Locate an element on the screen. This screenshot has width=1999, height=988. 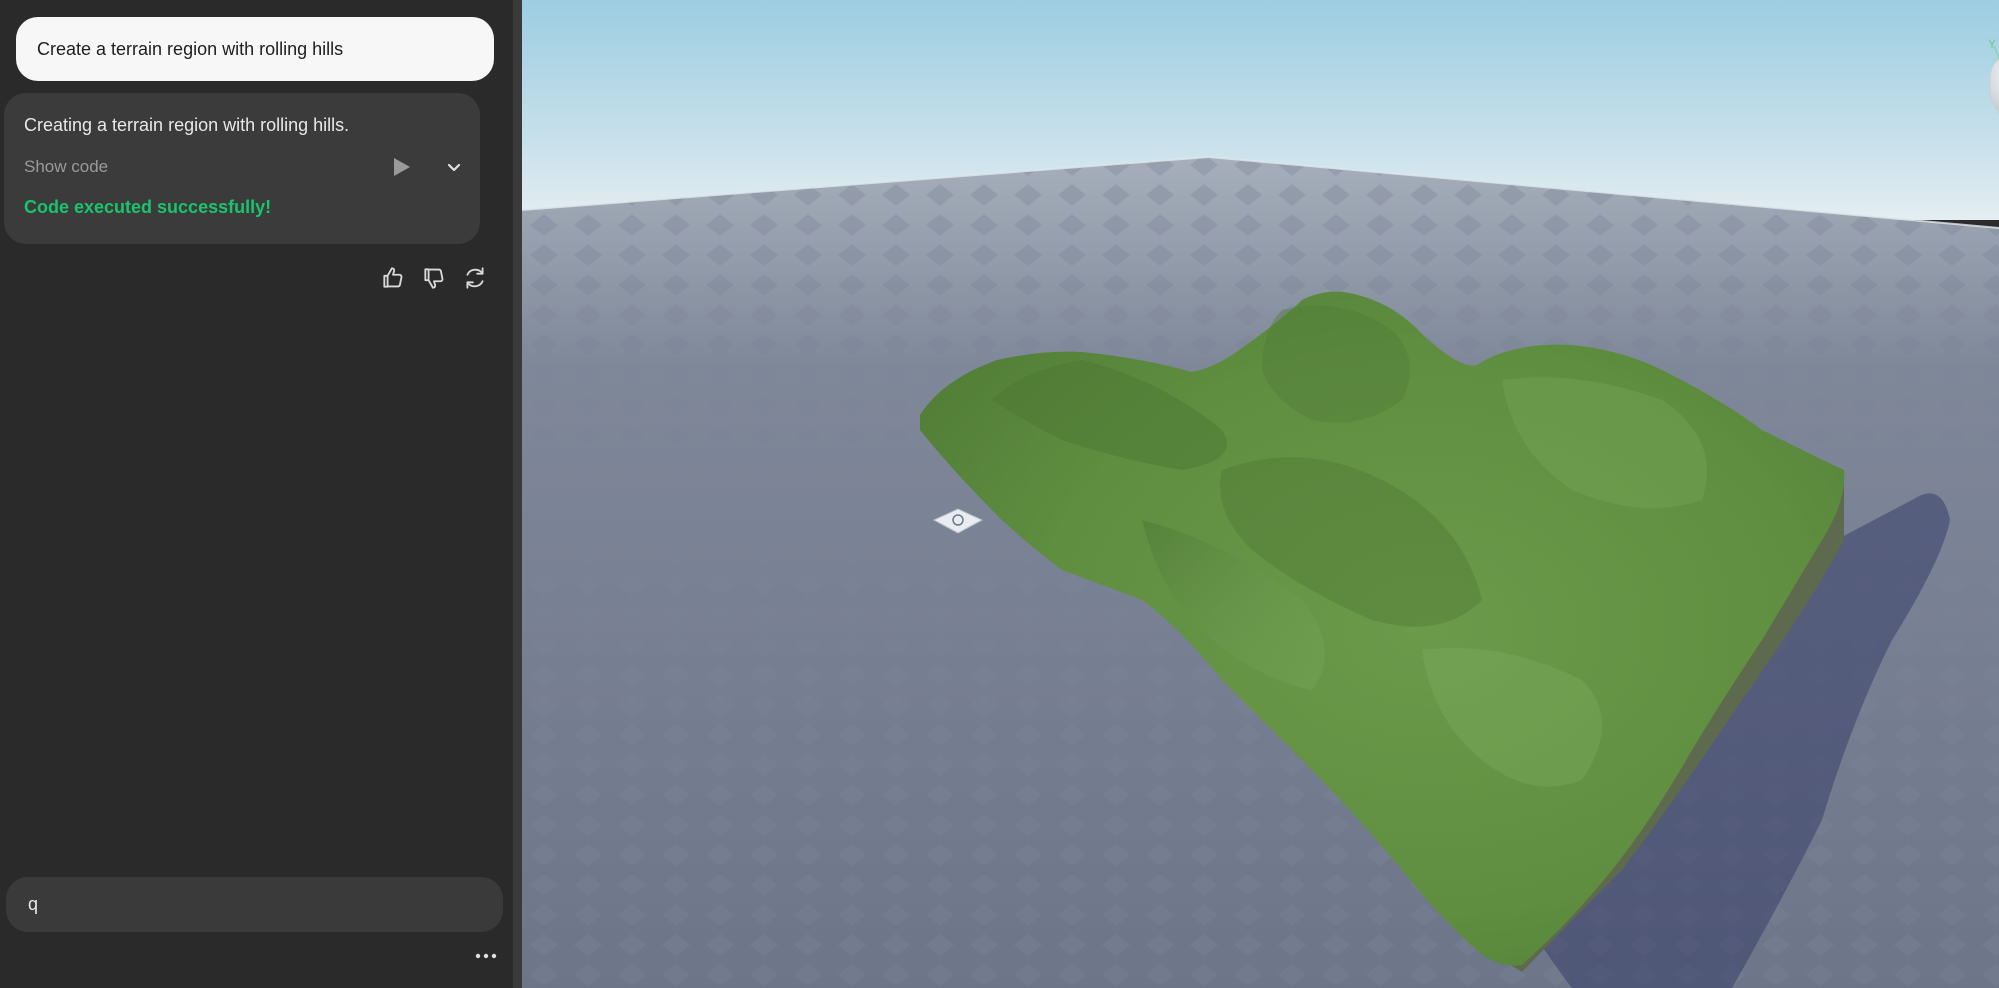
gizmo-y-label: Y is located at coordinates (1992, 44).